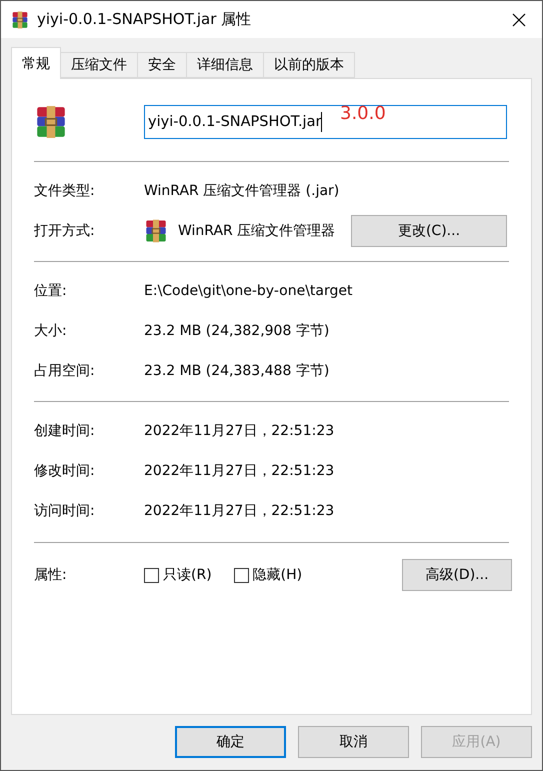 This screenshot has width=543, height=771. What do you see at coordinates (225, 65) in the screenshot?
I see `tab: 详细信息` at bounding box center [225, 65].